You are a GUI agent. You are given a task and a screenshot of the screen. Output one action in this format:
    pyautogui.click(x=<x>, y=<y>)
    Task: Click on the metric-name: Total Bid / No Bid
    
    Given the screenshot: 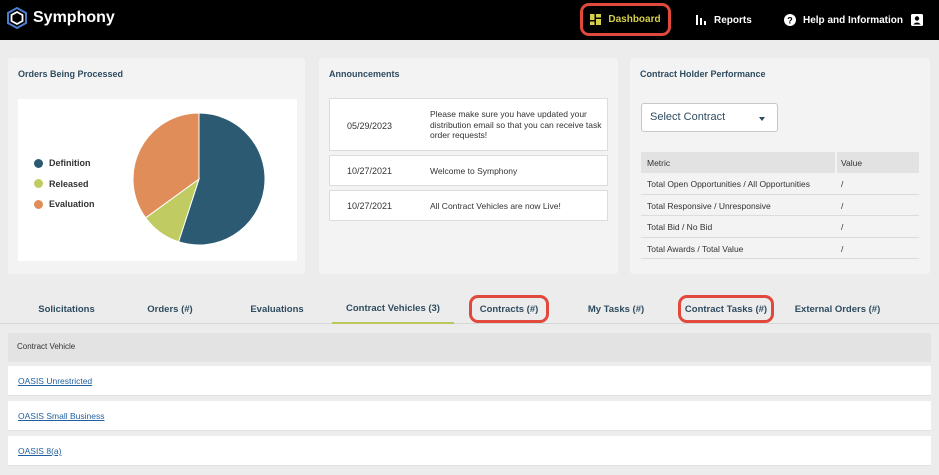 What is the action you would take?
    pyautogui.click(x=680, y=227)
    